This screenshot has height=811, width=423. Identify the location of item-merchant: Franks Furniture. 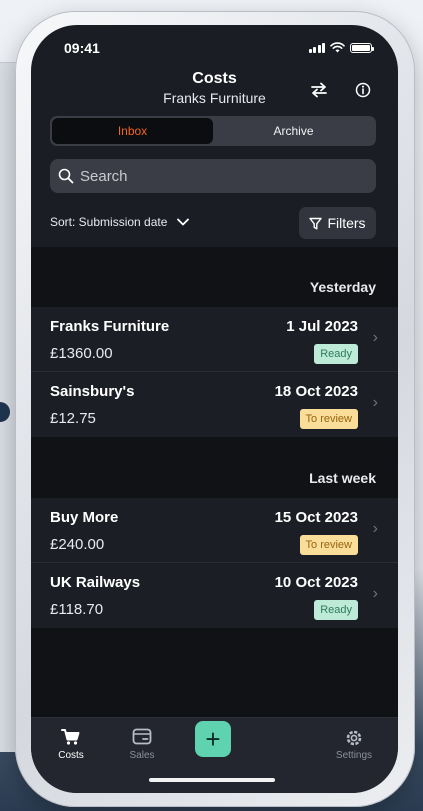
(110, 326).